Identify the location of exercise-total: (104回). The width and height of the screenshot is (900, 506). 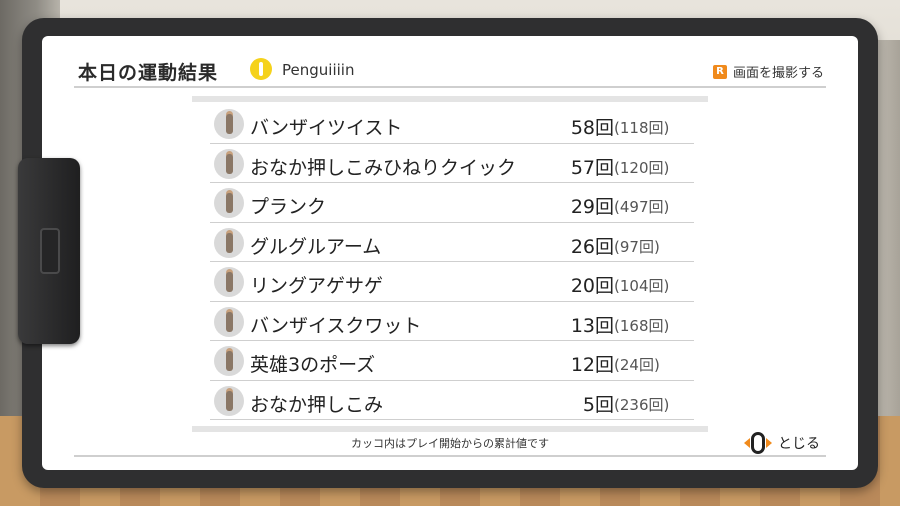
(642, 286).